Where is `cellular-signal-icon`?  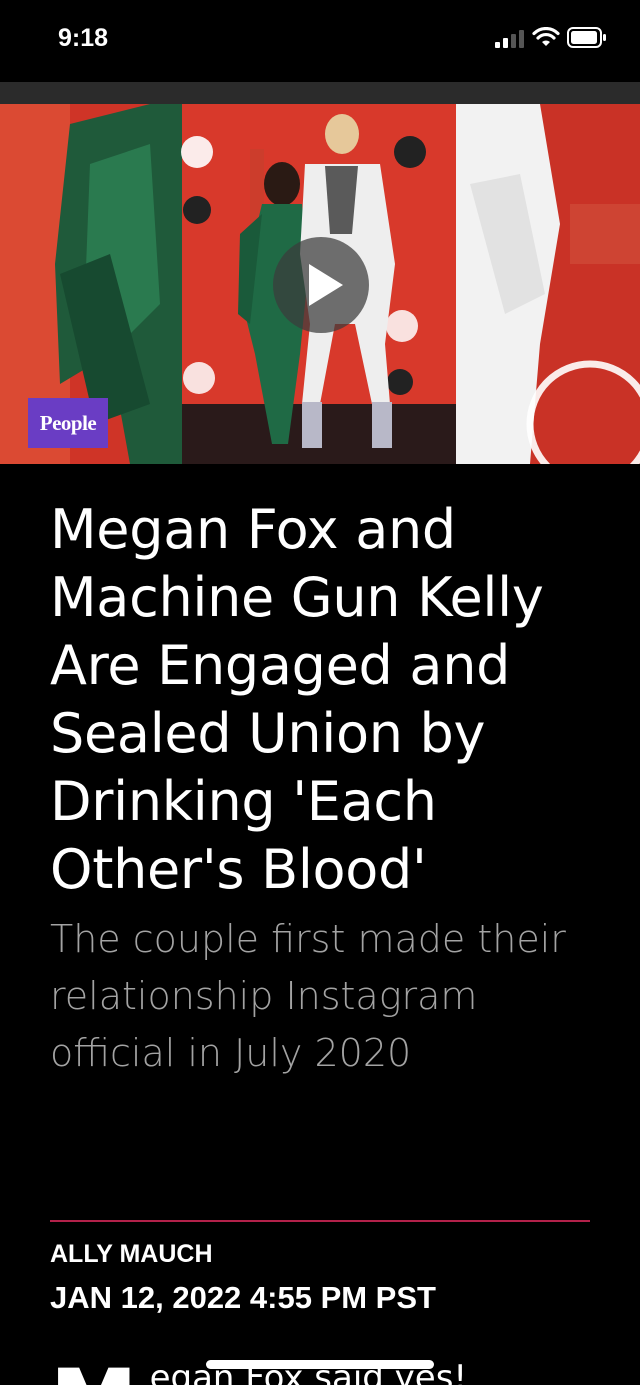
cellular-signal-icon is located at coordinates (509, 39).